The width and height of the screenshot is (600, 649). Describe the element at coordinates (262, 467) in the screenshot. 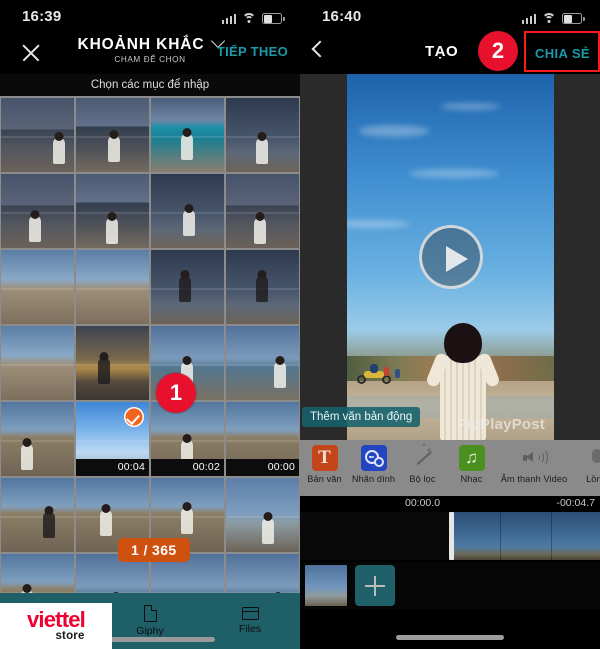

I see `photo-duration-label: 00:00` at that location.